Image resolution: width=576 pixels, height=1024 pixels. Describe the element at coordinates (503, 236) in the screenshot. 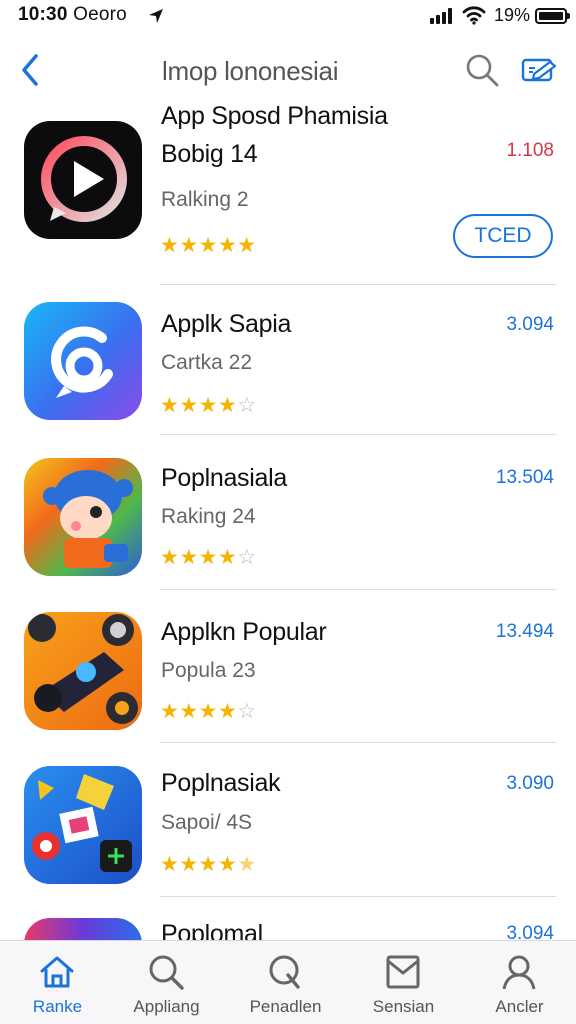

I see `get-button: TCED` at that location.